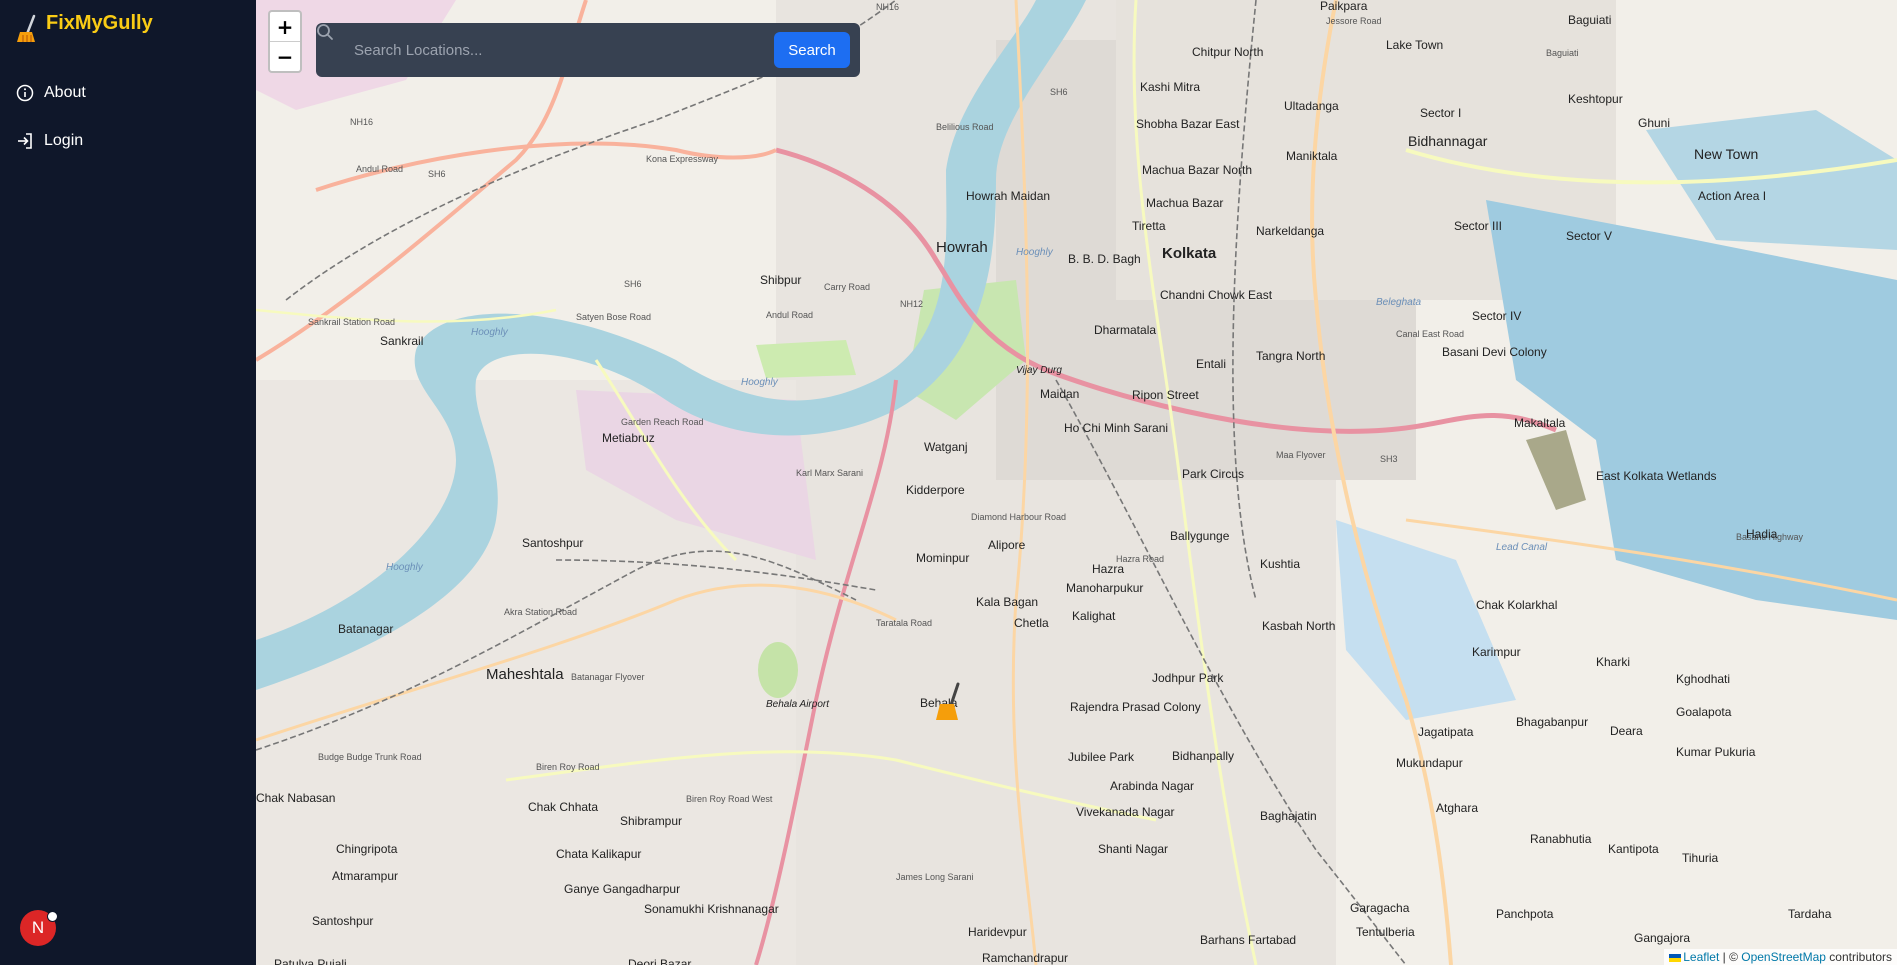 The image size is (1897, 965). I want to click on road-label: Akra Station Road, so click(540, 612).